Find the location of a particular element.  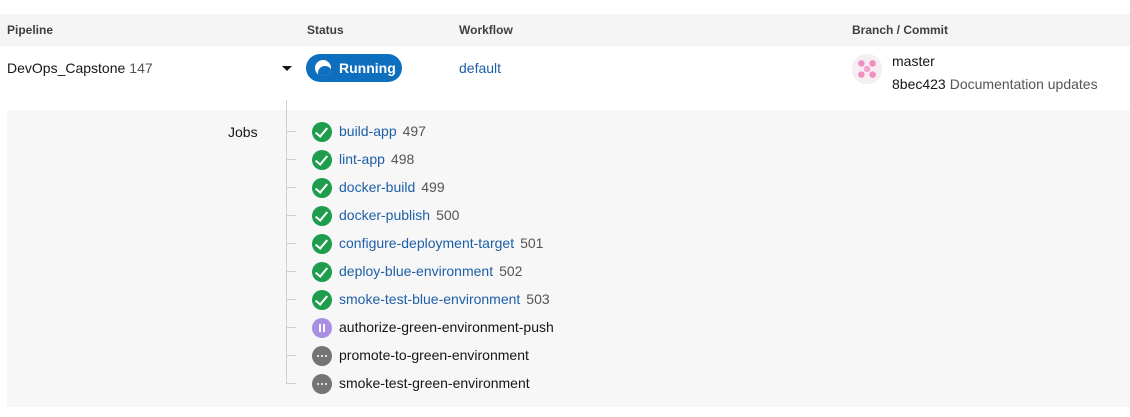

pipeline-number: 147 is located at coordinates (141, 68).